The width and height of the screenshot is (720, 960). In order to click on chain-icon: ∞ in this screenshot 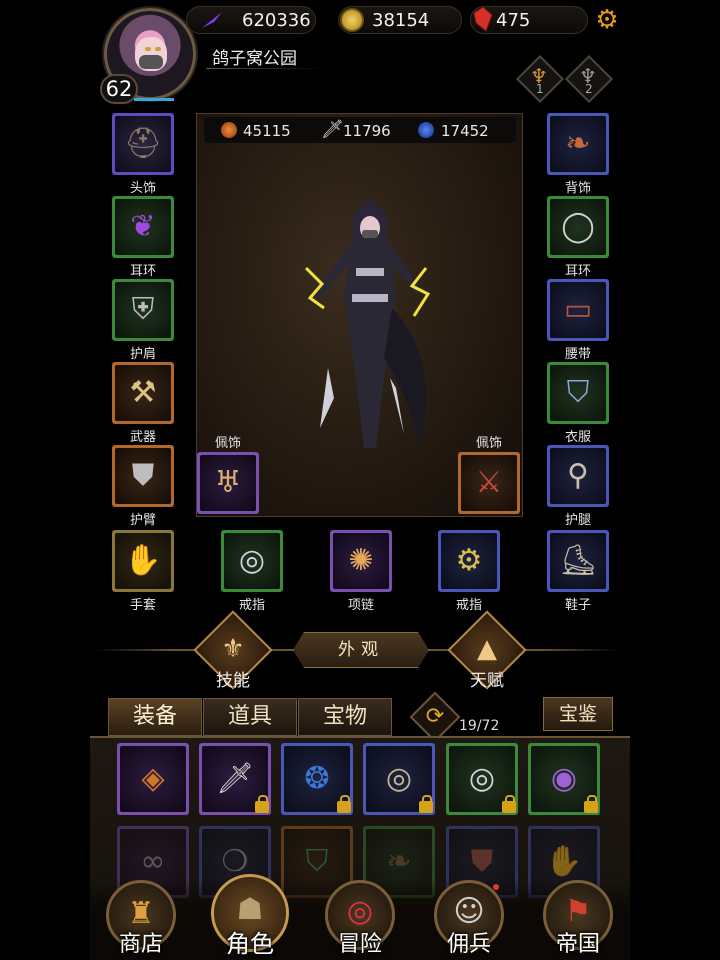, I will do `click(153, 861)`.